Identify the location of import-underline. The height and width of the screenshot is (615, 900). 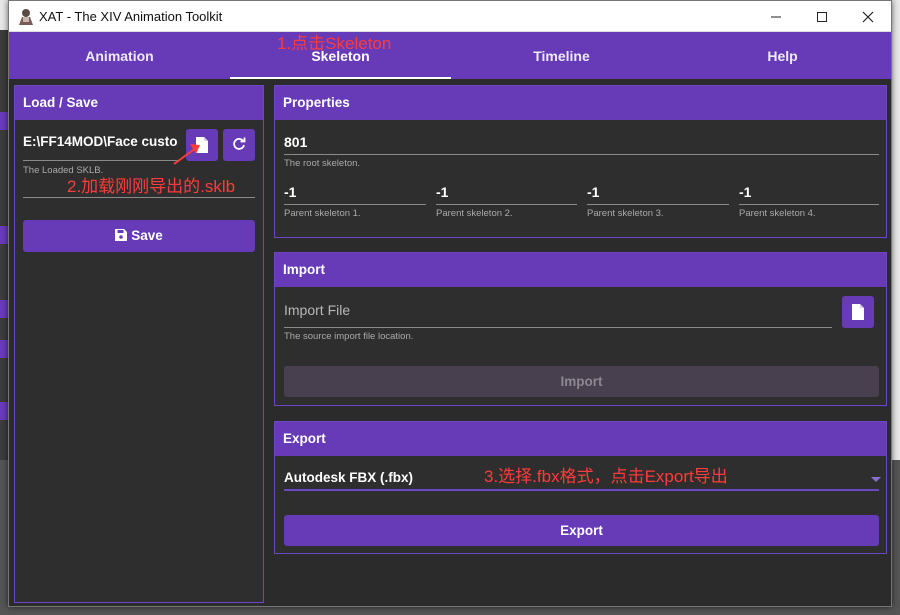
(558, 327).